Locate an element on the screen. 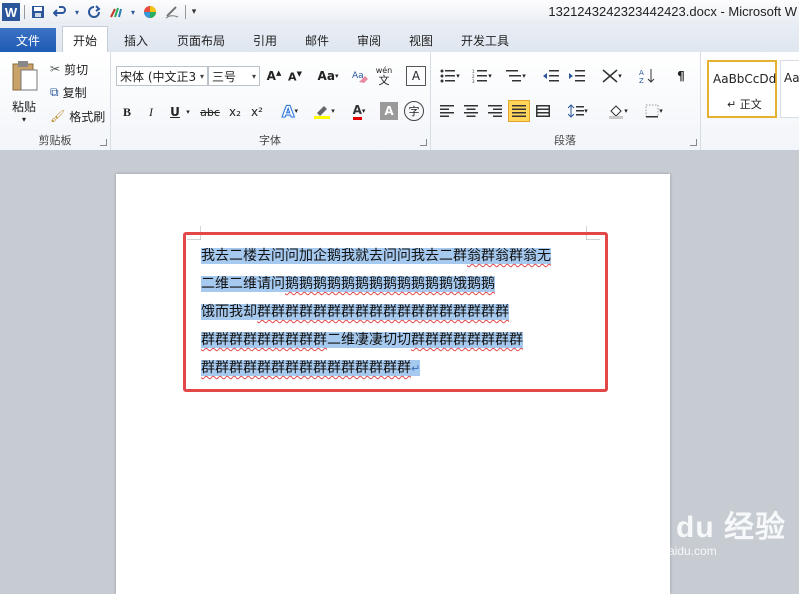  char-border-button: A is located at coordinates (416, 76).